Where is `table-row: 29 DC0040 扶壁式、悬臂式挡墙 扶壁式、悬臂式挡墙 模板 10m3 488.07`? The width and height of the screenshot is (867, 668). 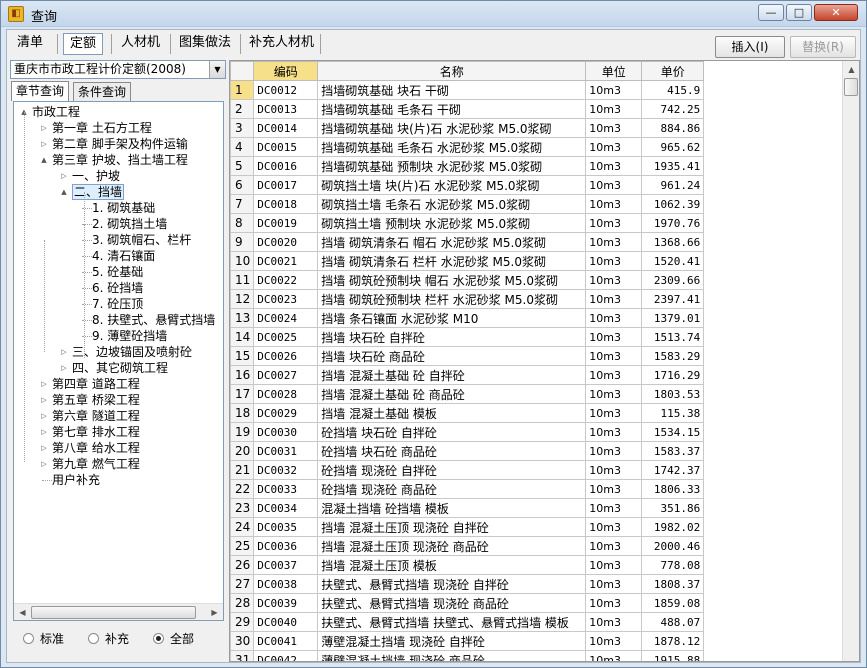
table-row: 29 DC0040 扶壁式、悬臂式挡墙 扶壁式、悬臂式挡墙 模板 10m3 488.07 is located at coordinates (538, 622).